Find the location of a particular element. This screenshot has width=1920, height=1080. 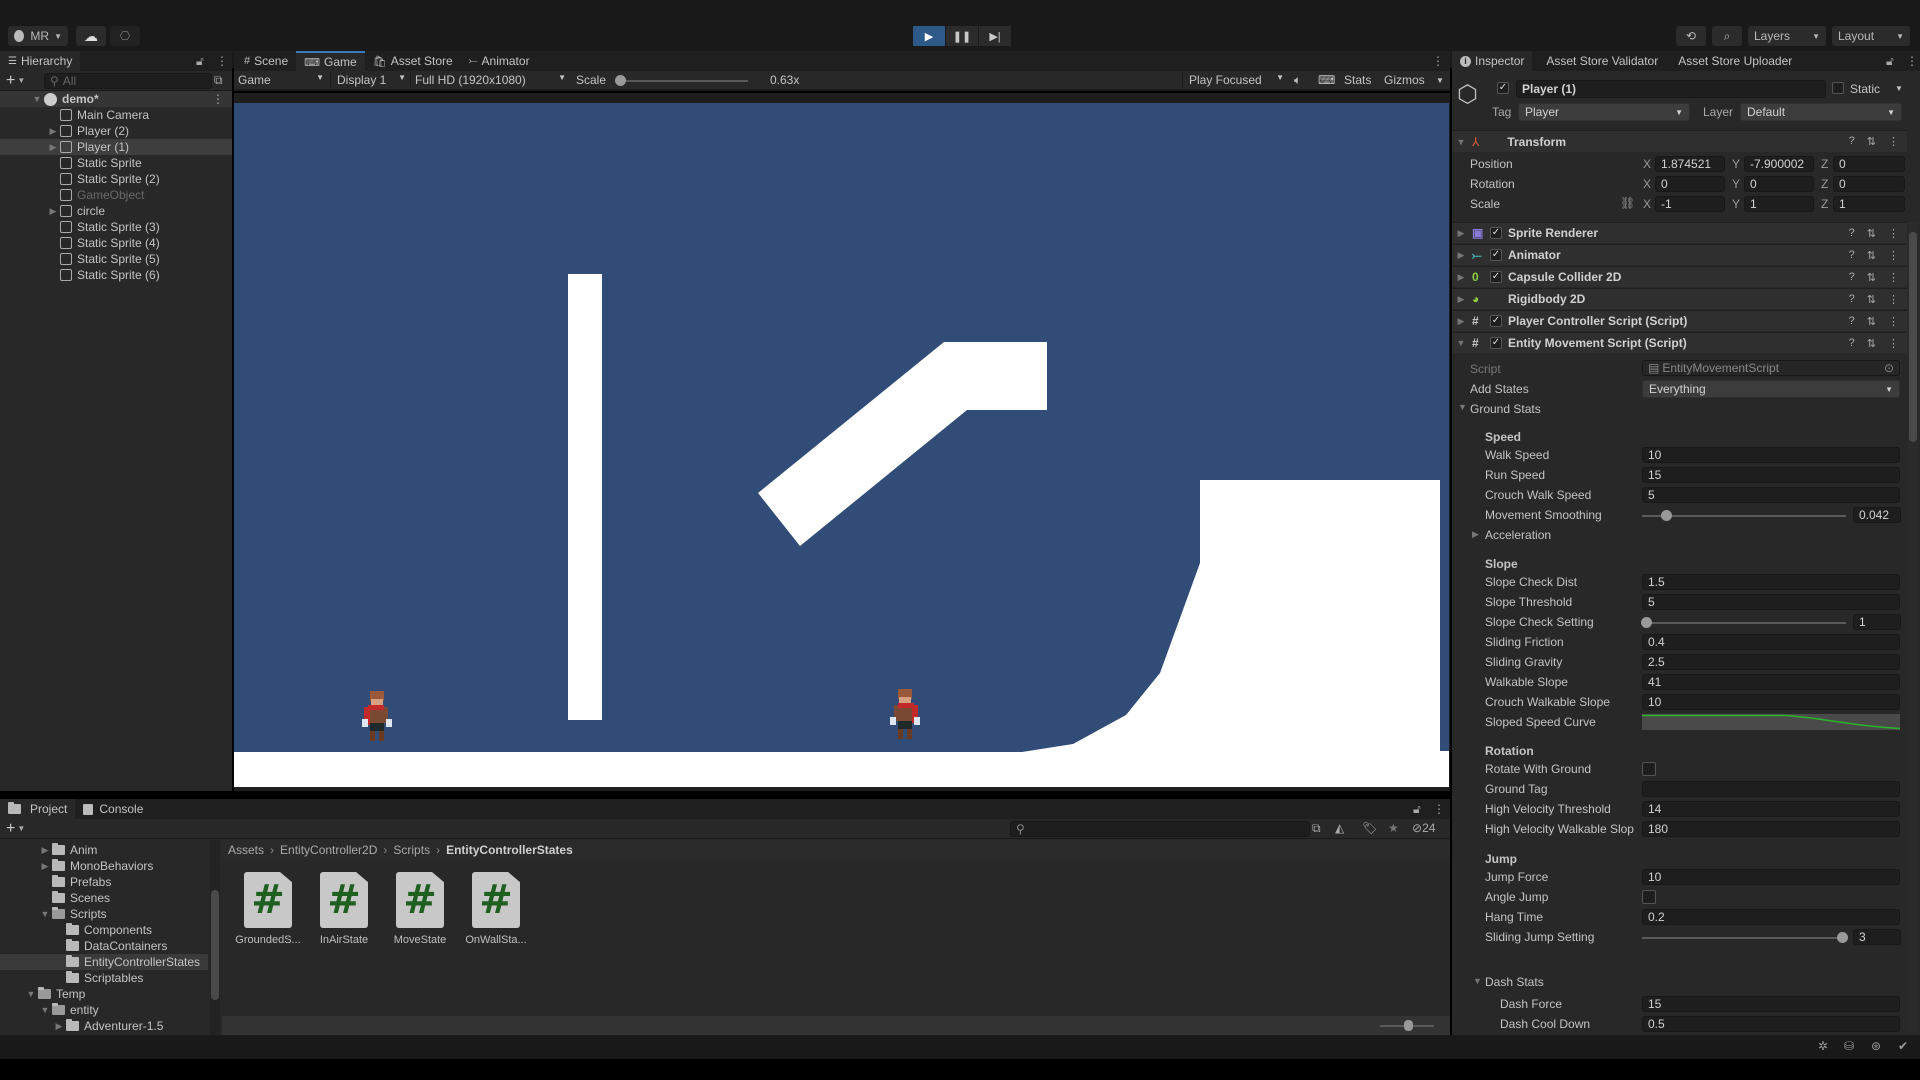

slope-check-setting-slider-knob is located at coordinates (1646, 622).